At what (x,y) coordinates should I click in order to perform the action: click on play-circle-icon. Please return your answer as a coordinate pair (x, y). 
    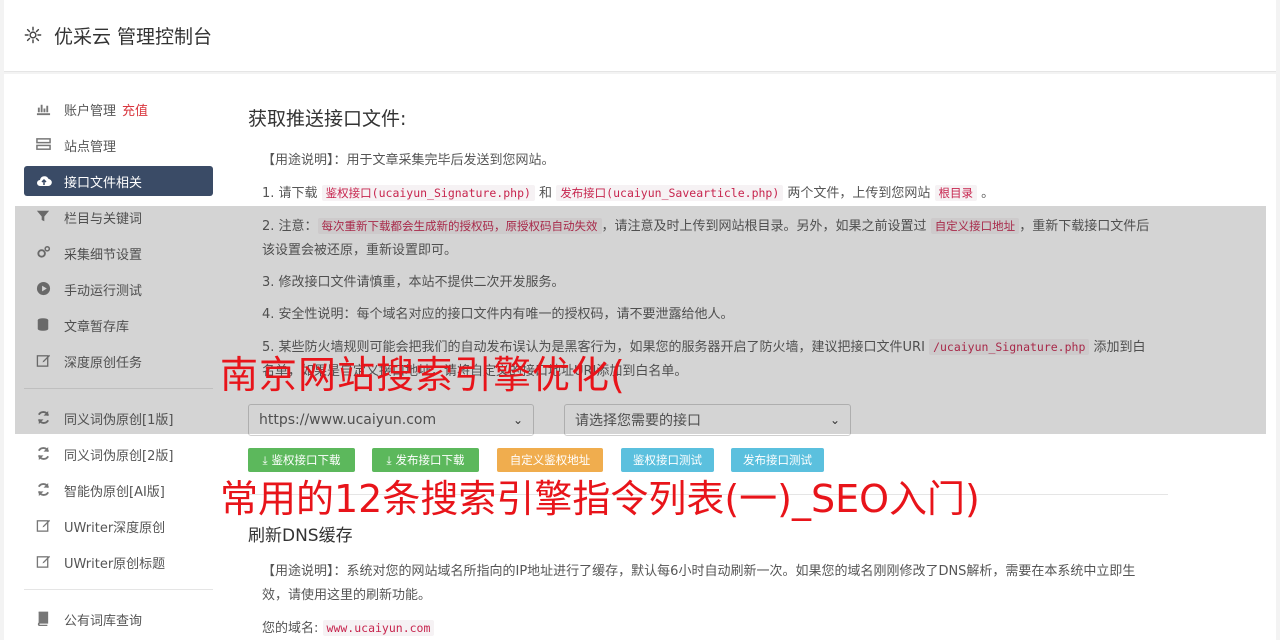
    Looking at the image, I should click on (44, 289).